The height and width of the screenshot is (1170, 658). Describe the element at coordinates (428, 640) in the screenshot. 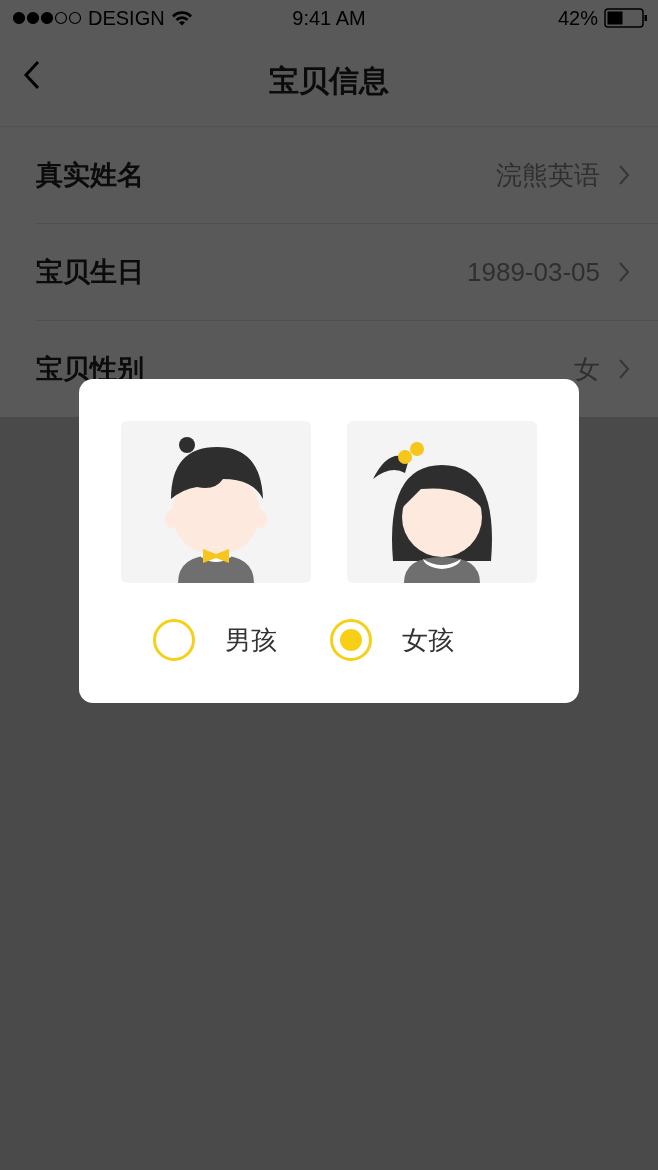

I see `option-label: 女孩` at that location.